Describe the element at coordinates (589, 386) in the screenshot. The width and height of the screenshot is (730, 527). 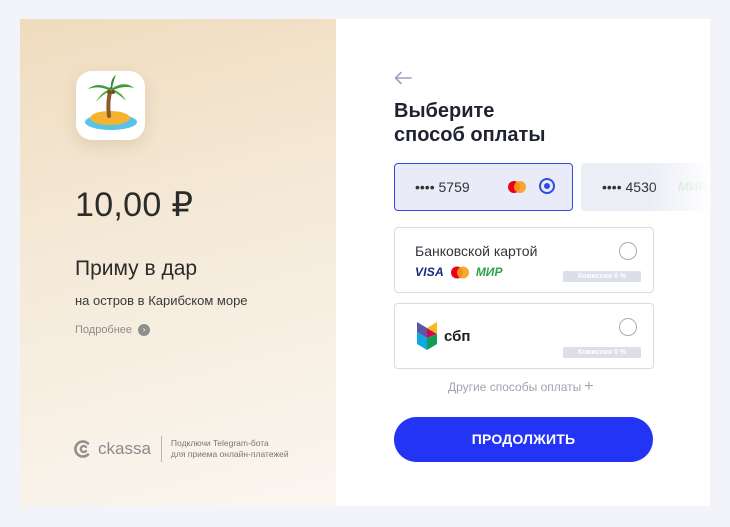
I see `plus-icon: +` at that location.